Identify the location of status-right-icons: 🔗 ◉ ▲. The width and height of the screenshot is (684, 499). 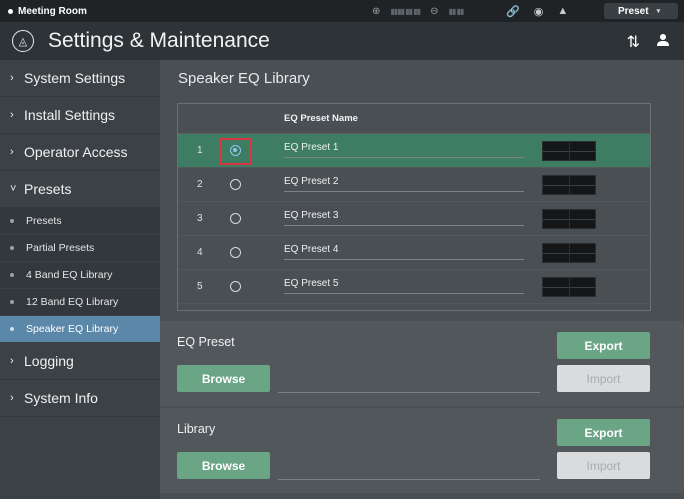
(544, 11).